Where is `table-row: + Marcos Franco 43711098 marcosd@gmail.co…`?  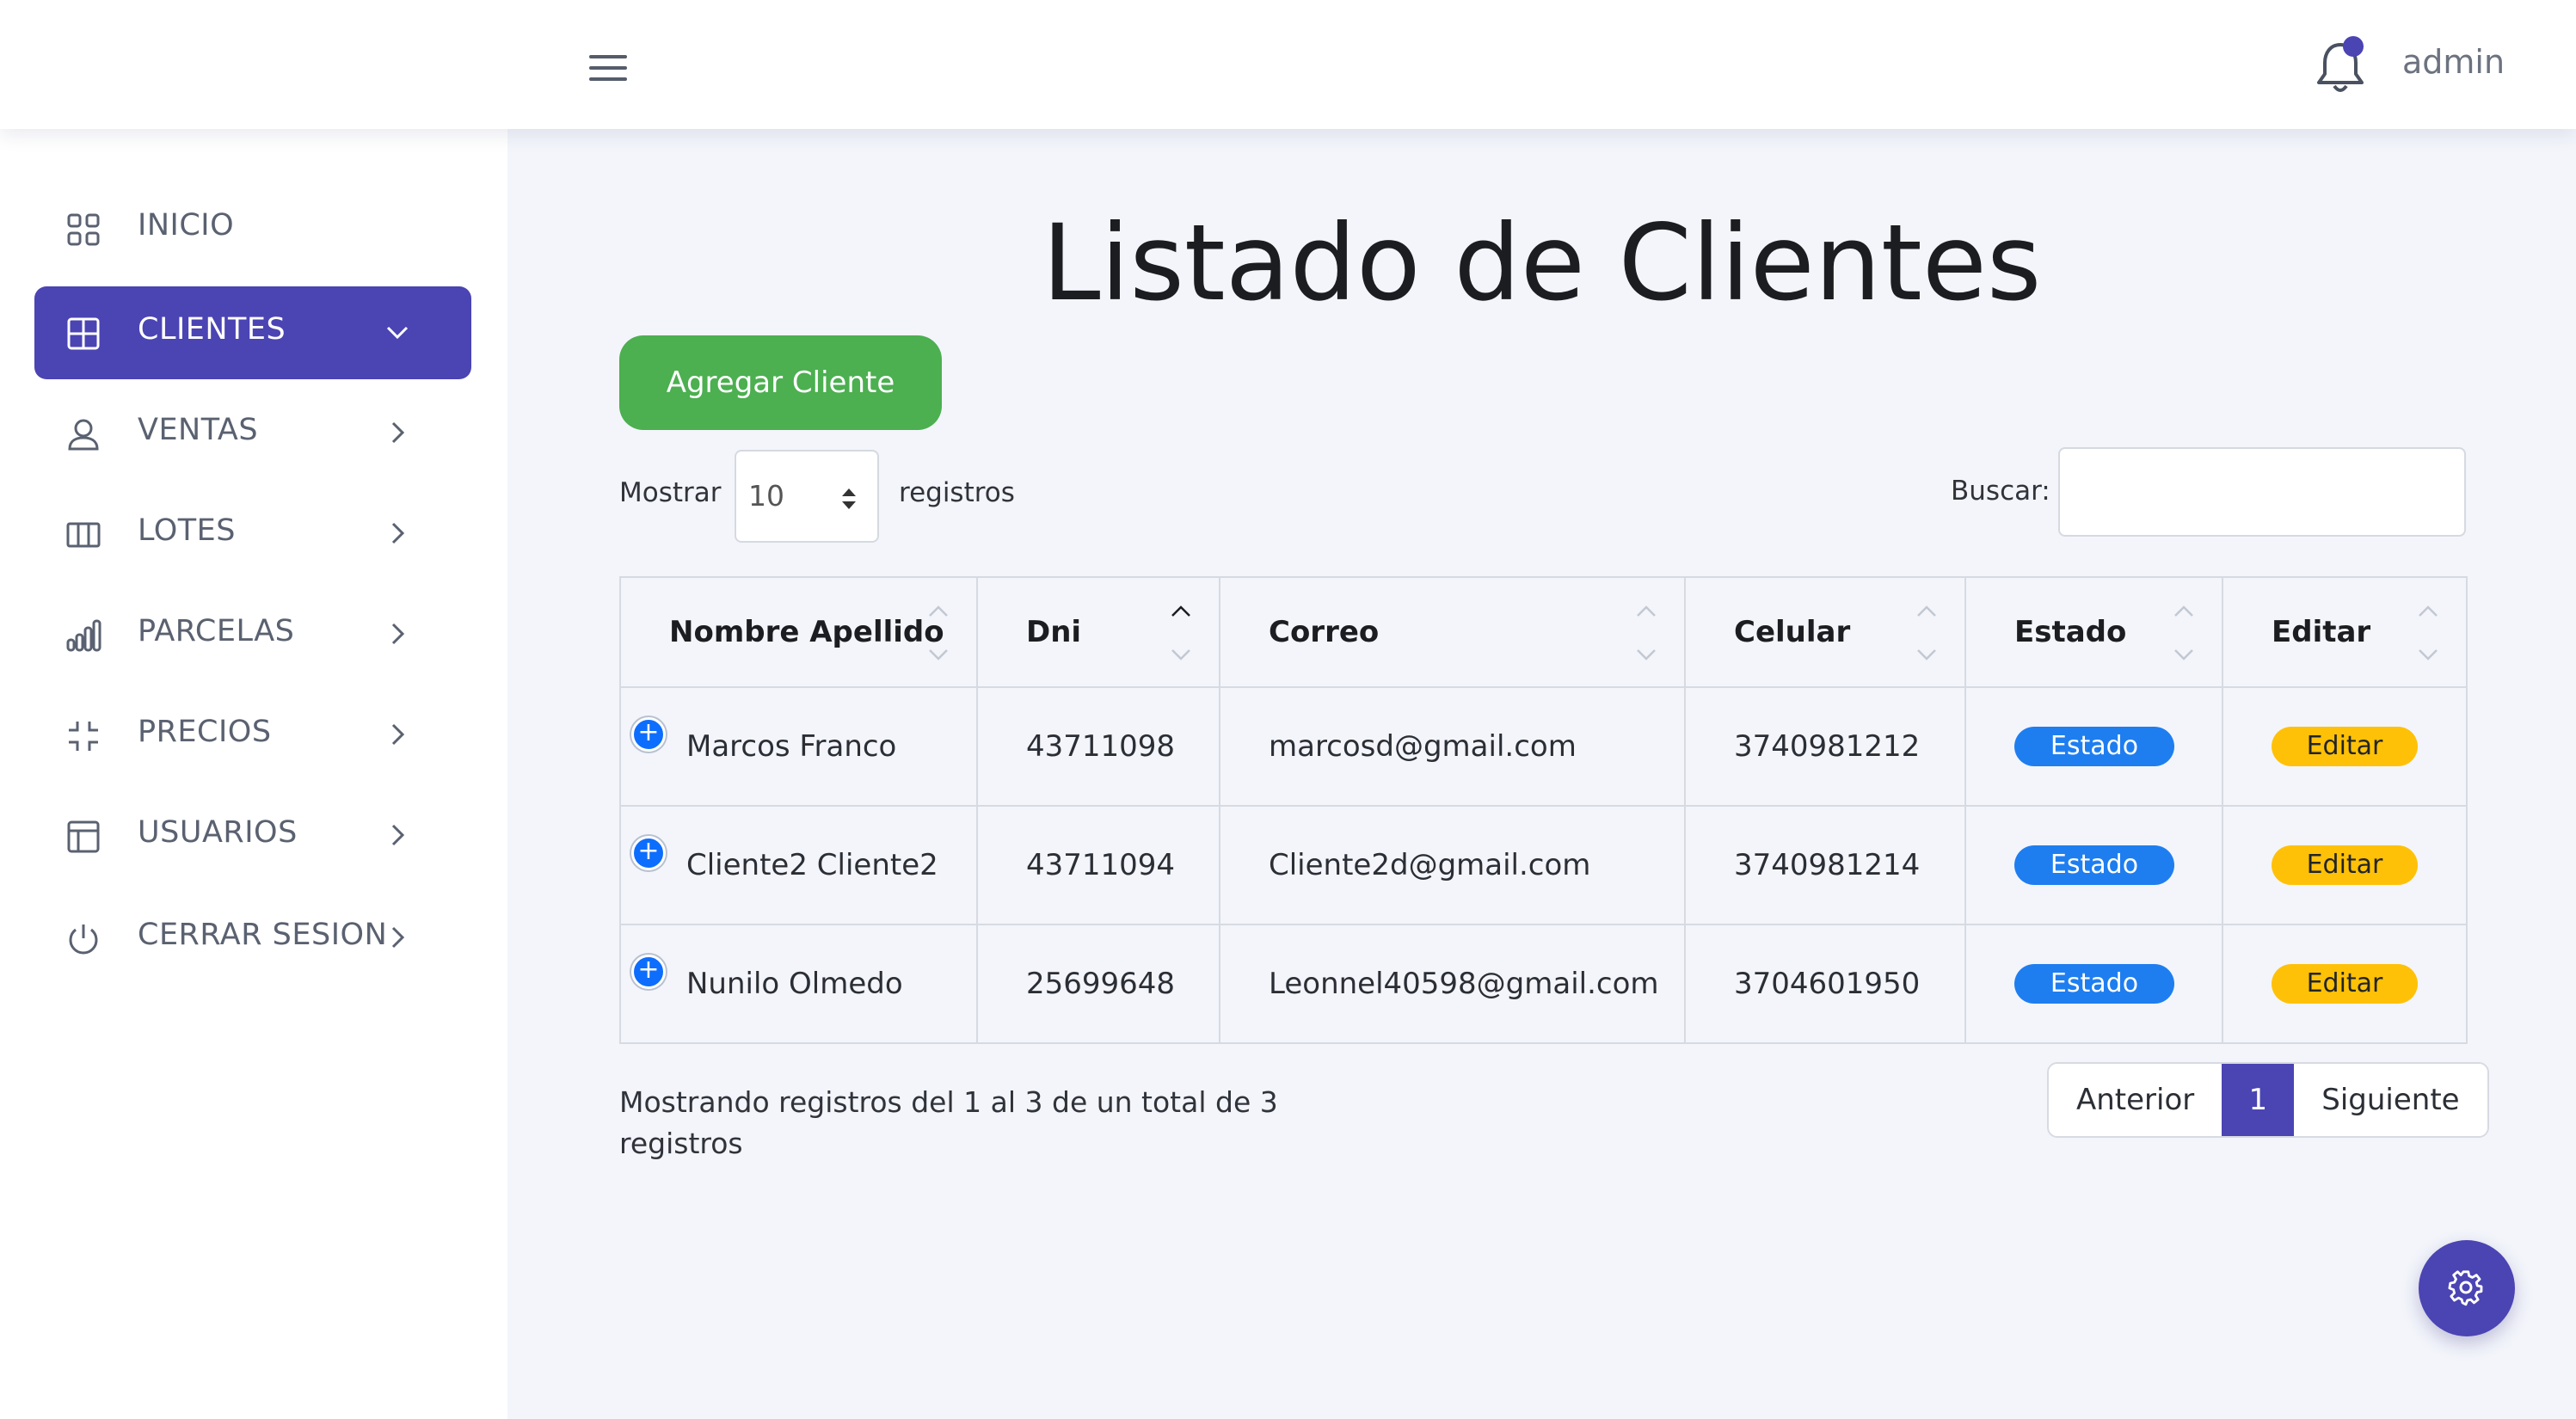
table-row: + Marcos Franco 43711098 marcosd@gmail.co… is located at coordinates (1543, 746).